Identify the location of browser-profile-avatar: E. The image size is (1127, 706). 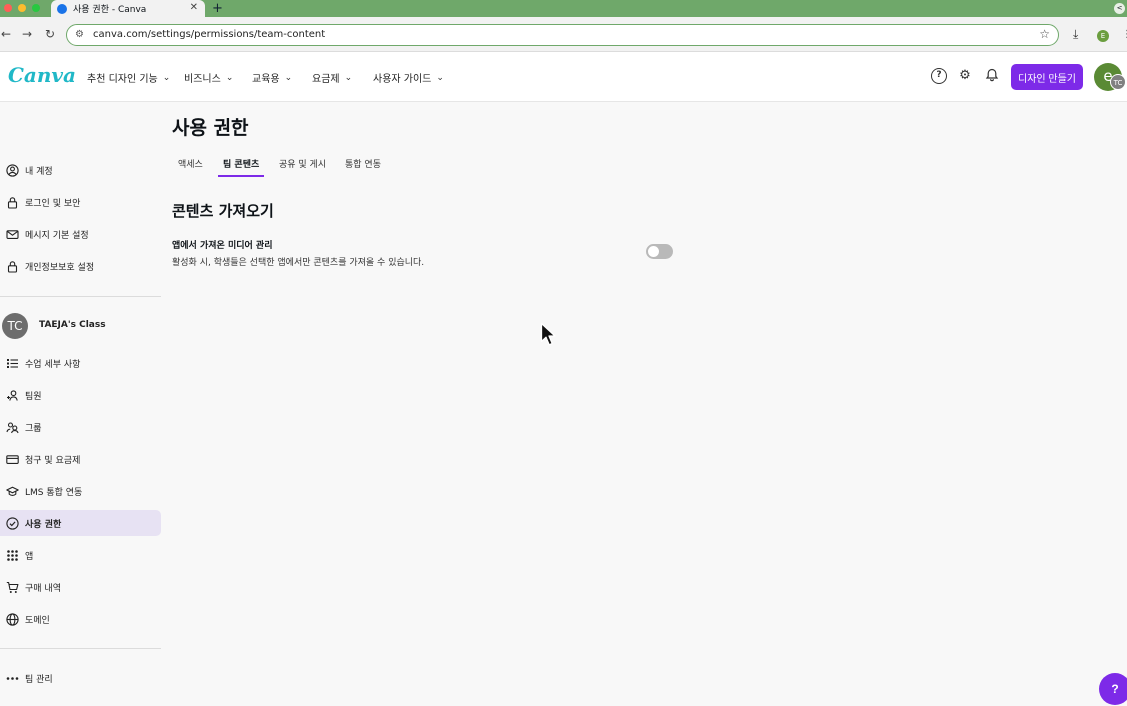
(1103, 36).